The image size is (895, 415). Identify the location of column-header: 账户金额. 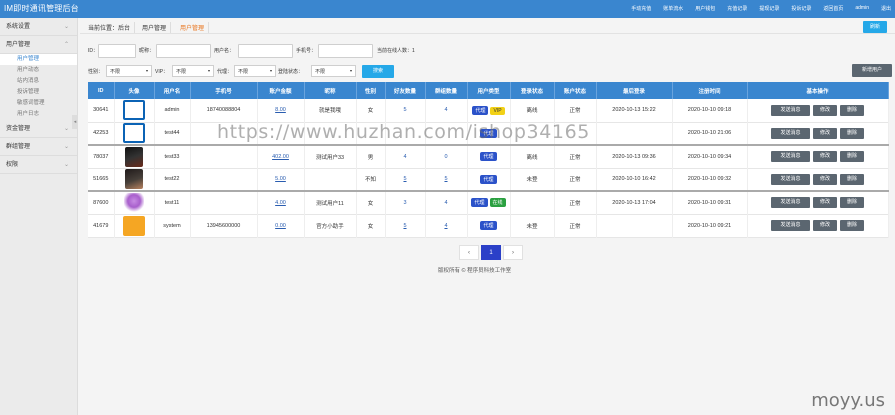
(281, 90).